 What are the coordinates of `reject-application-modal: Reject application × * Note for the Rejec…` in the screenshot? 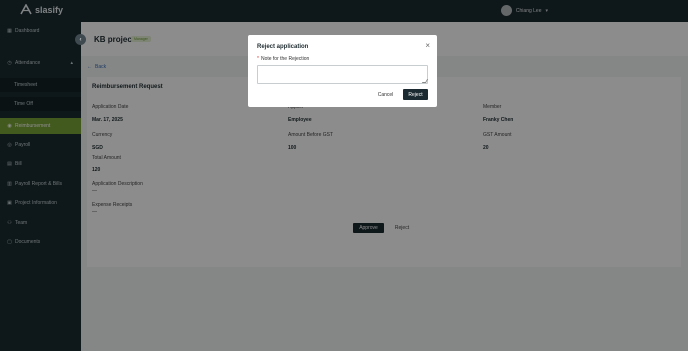 It's located at (342, 71).